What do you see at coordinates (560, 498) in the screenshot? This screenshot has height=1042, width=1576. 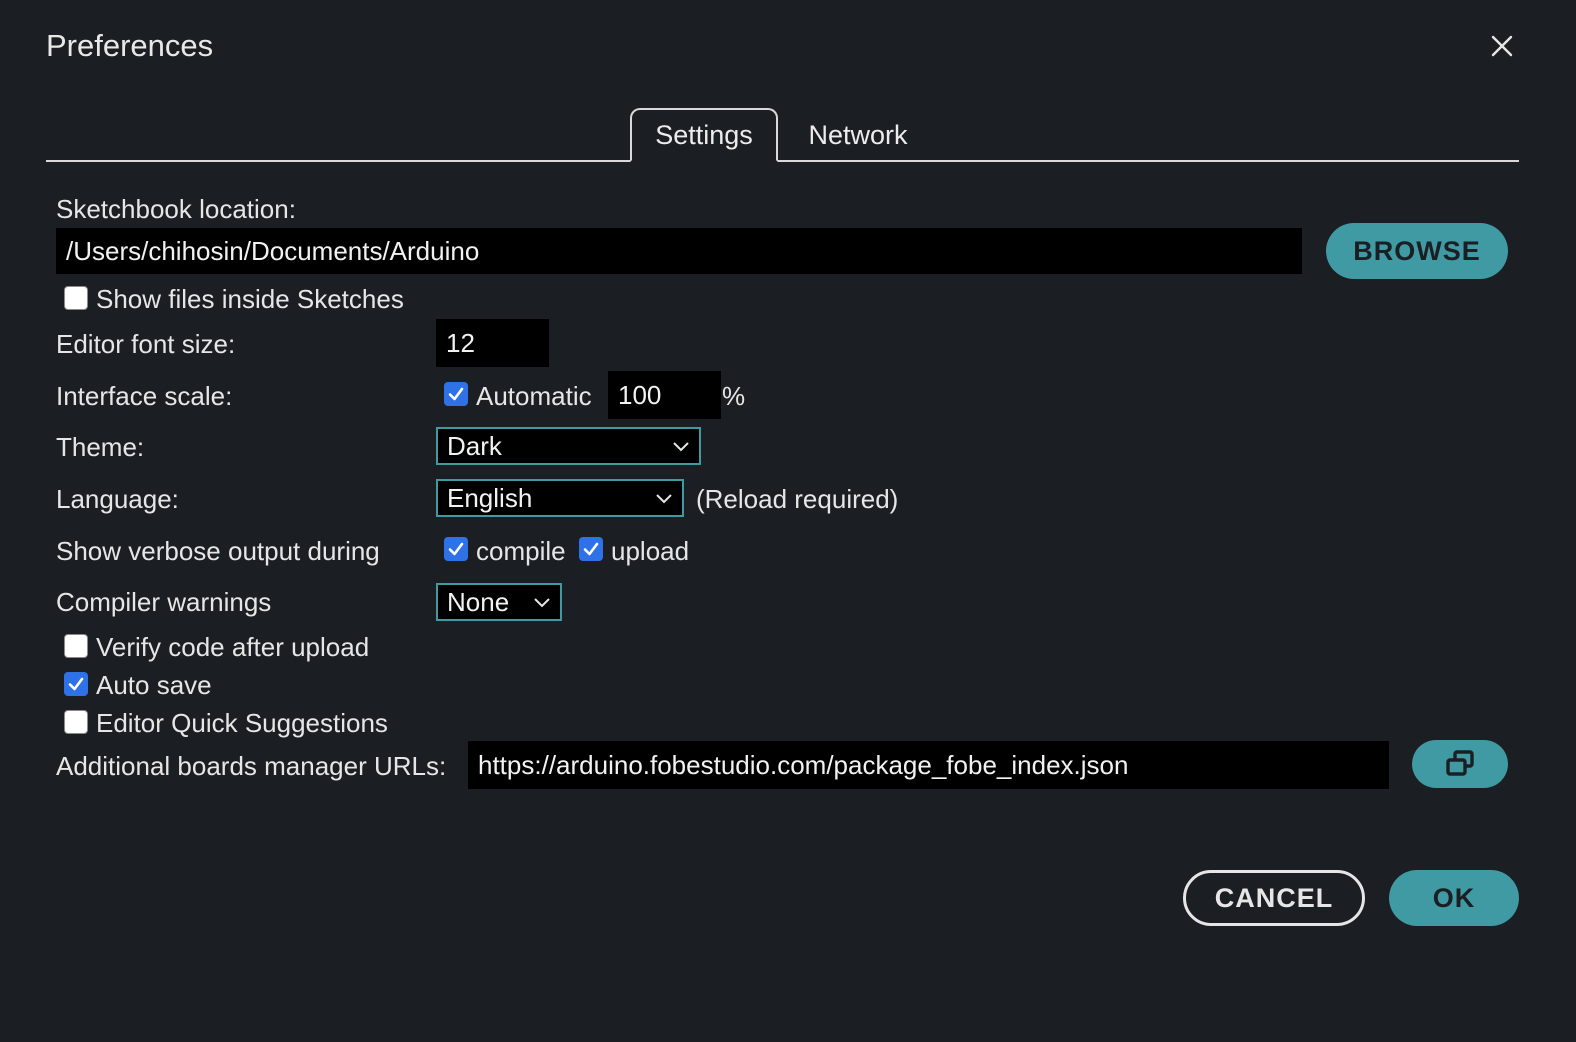 I see `language-select: English` at bounding box center [560, 498].